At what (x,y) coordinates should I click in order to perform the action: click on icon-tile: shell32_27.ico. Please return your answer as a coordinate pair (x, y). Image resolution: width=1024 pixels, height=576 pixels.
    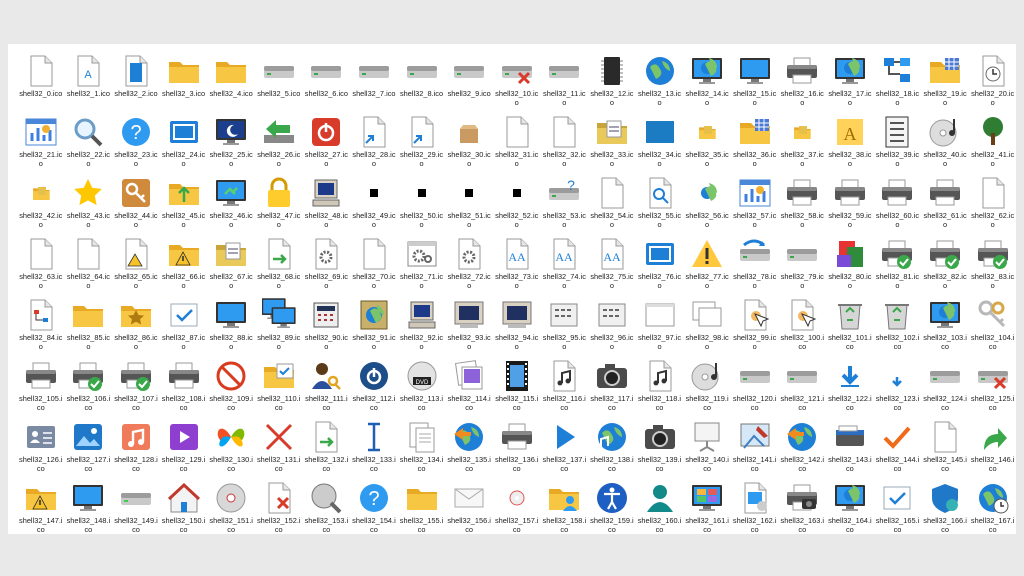
    Looking at the image, I should click on (327, 141).